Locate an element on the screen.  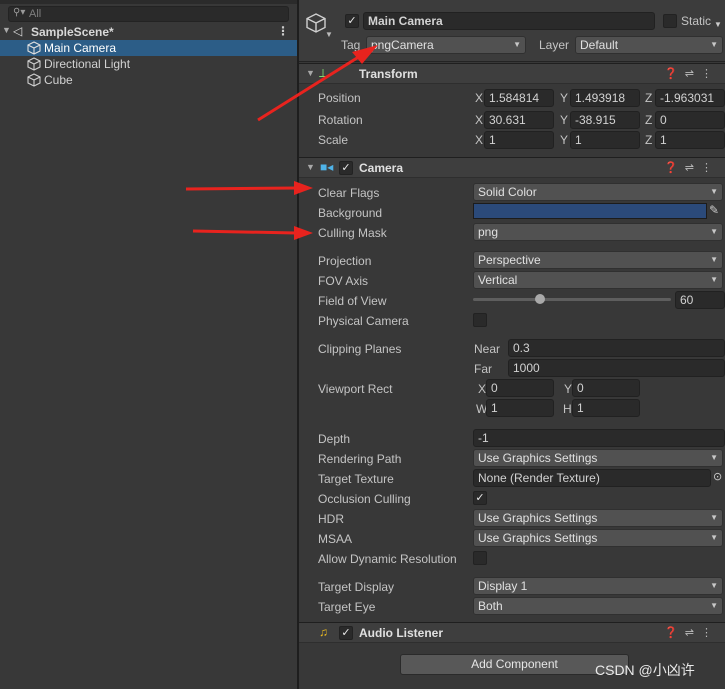
culling-mask-dropdown: png ▼ is located at coordinates (598, 232).